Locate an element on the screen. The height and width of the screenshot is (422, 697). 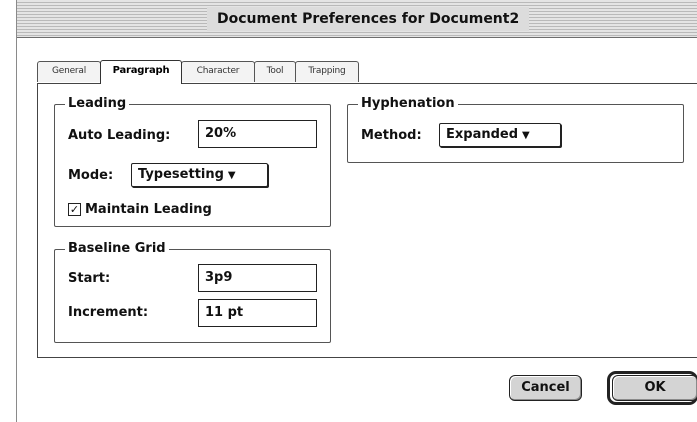
ok-button: OK is located at coordinates (654, 388).